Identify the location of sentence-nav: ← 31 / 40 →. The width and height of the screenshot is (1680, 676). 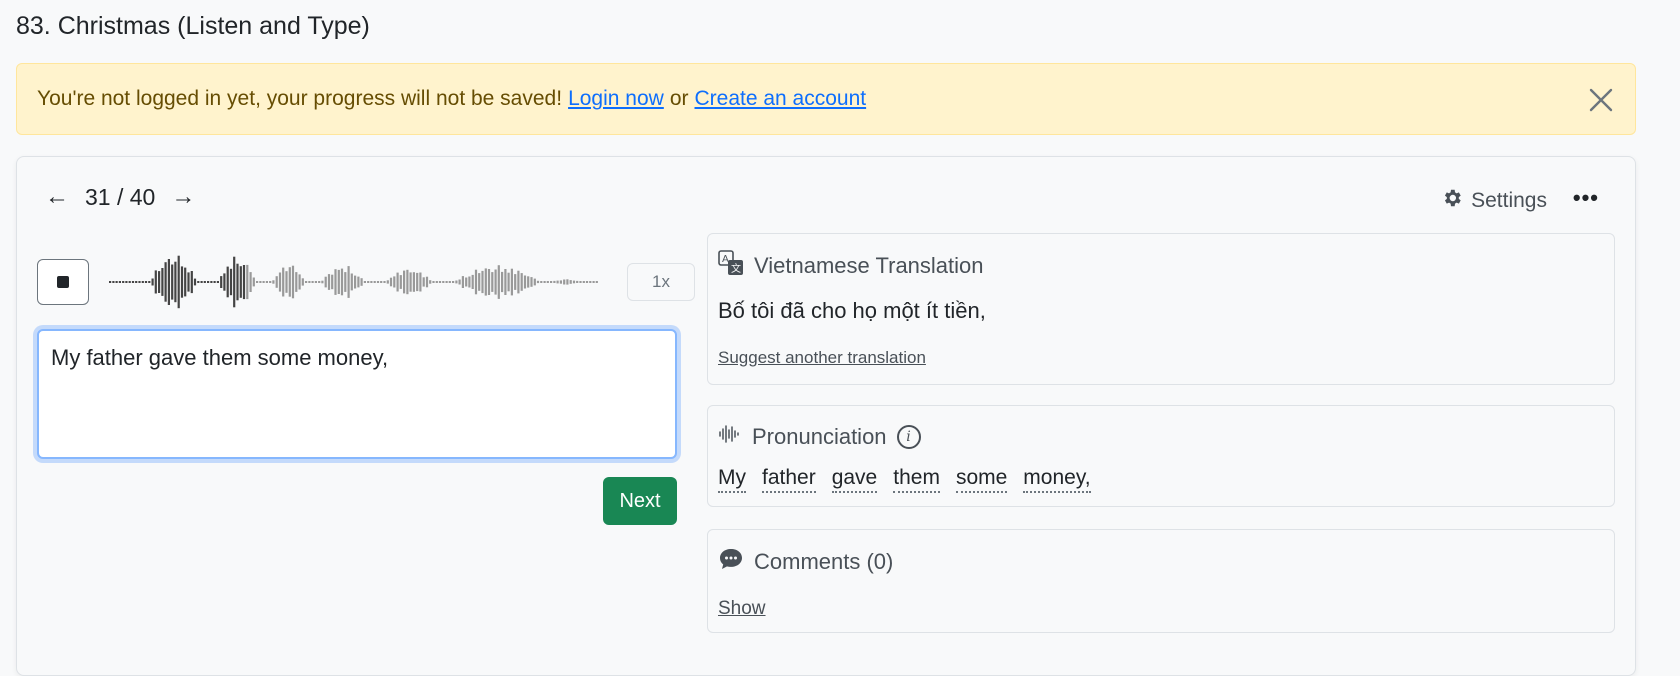
(120, 197).